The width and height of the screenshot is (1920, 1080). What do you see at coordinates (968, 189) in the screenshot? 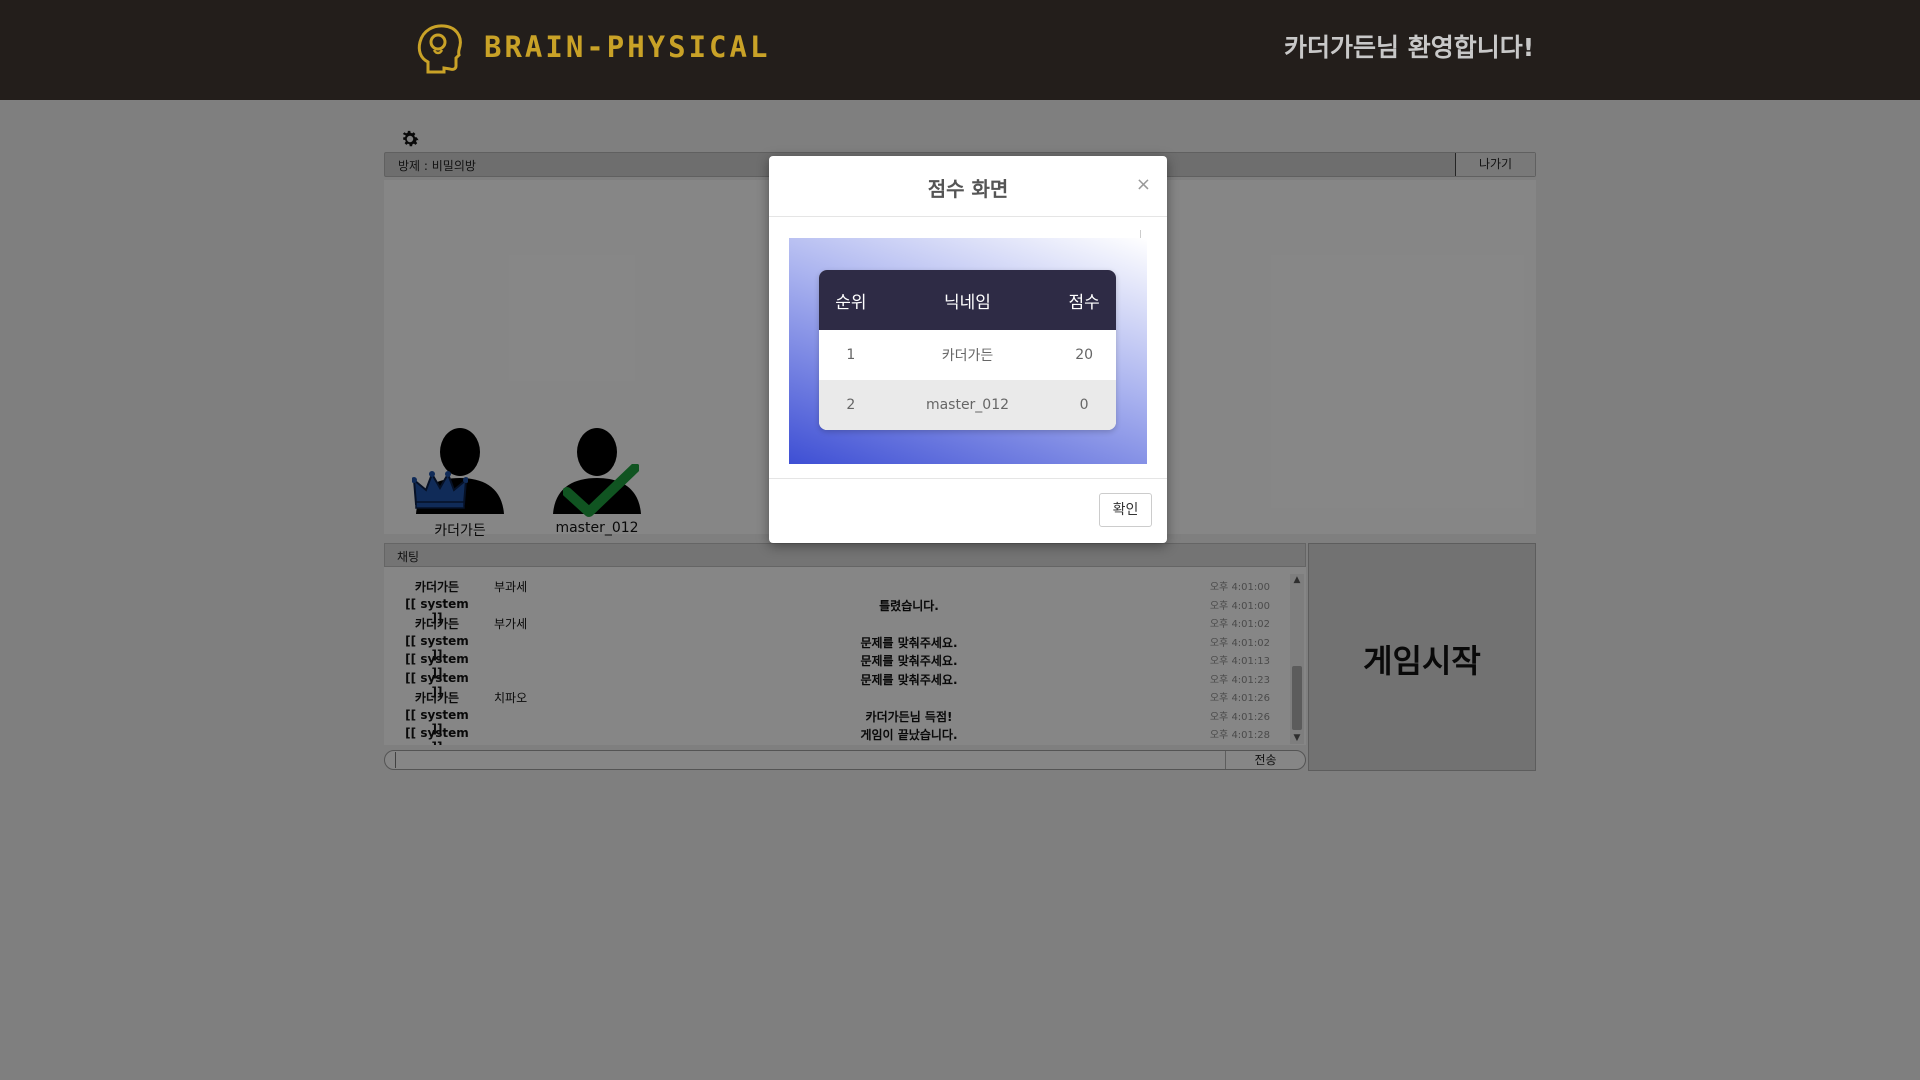
I see `modal-title: 점수 화면` at bounding box center [968, 189].